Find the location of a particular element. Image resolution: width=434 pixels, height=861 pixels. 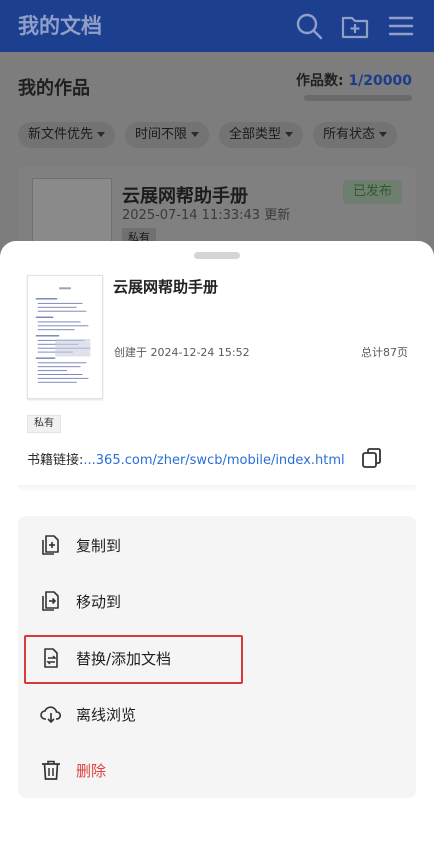

works-count-label: 作品数: is located at coordinates (322, 81).